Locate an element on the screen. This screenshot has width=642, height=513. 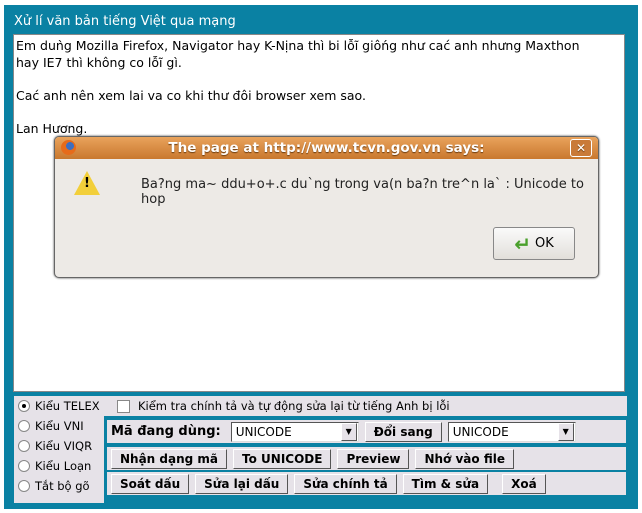
preview-button: Preview is located at coordinates (373, 458).